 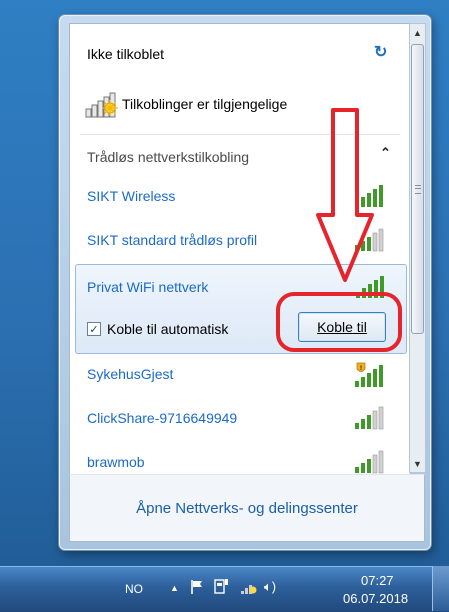 What do you see at coordinates (377, 580) in the screenshot?
I see `clock-time: 07:27` at bounding box center [377, 580].